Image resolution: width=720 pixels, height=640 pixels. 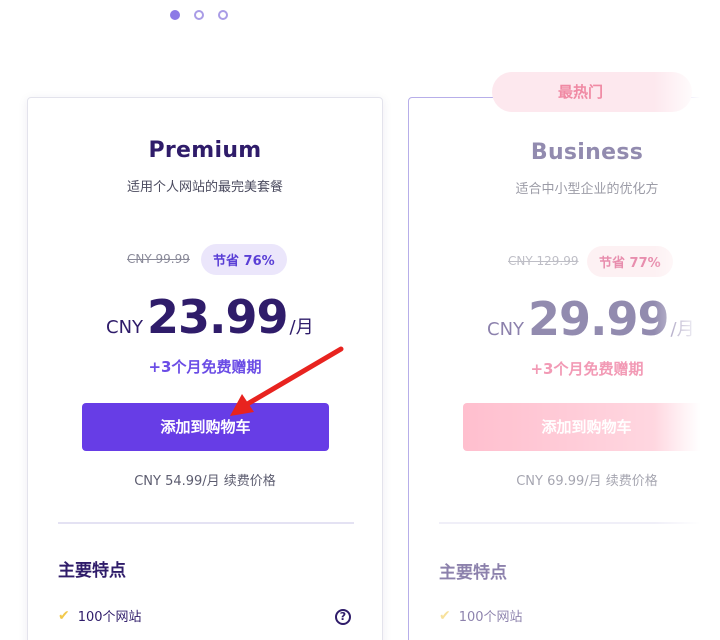 I want to click on old-price: CNY 129.99, so click(x=543, y=261).